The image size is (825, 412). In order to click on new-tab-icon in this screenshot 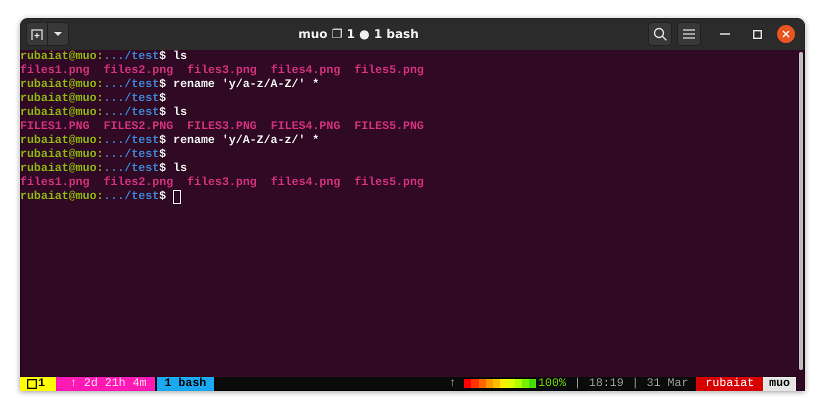, I will do `click(37, 34)`.